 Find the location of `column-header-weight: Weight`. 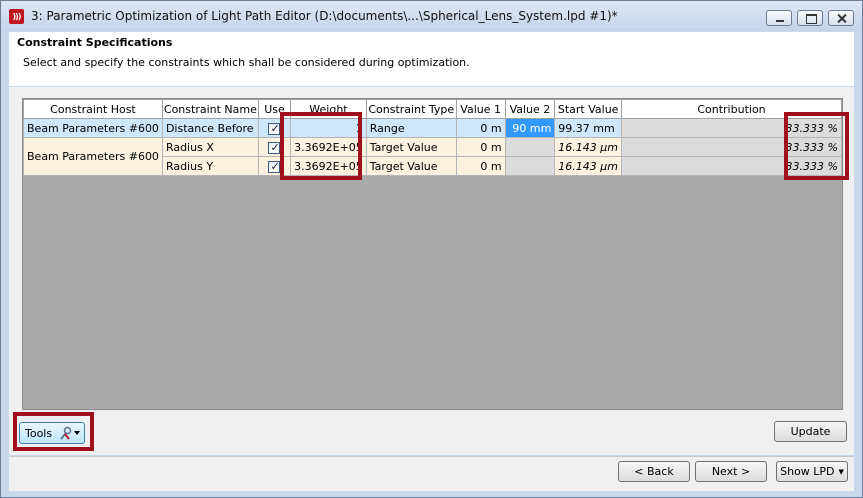

column-header-weight: Weight is located at coordinates (328, 109).